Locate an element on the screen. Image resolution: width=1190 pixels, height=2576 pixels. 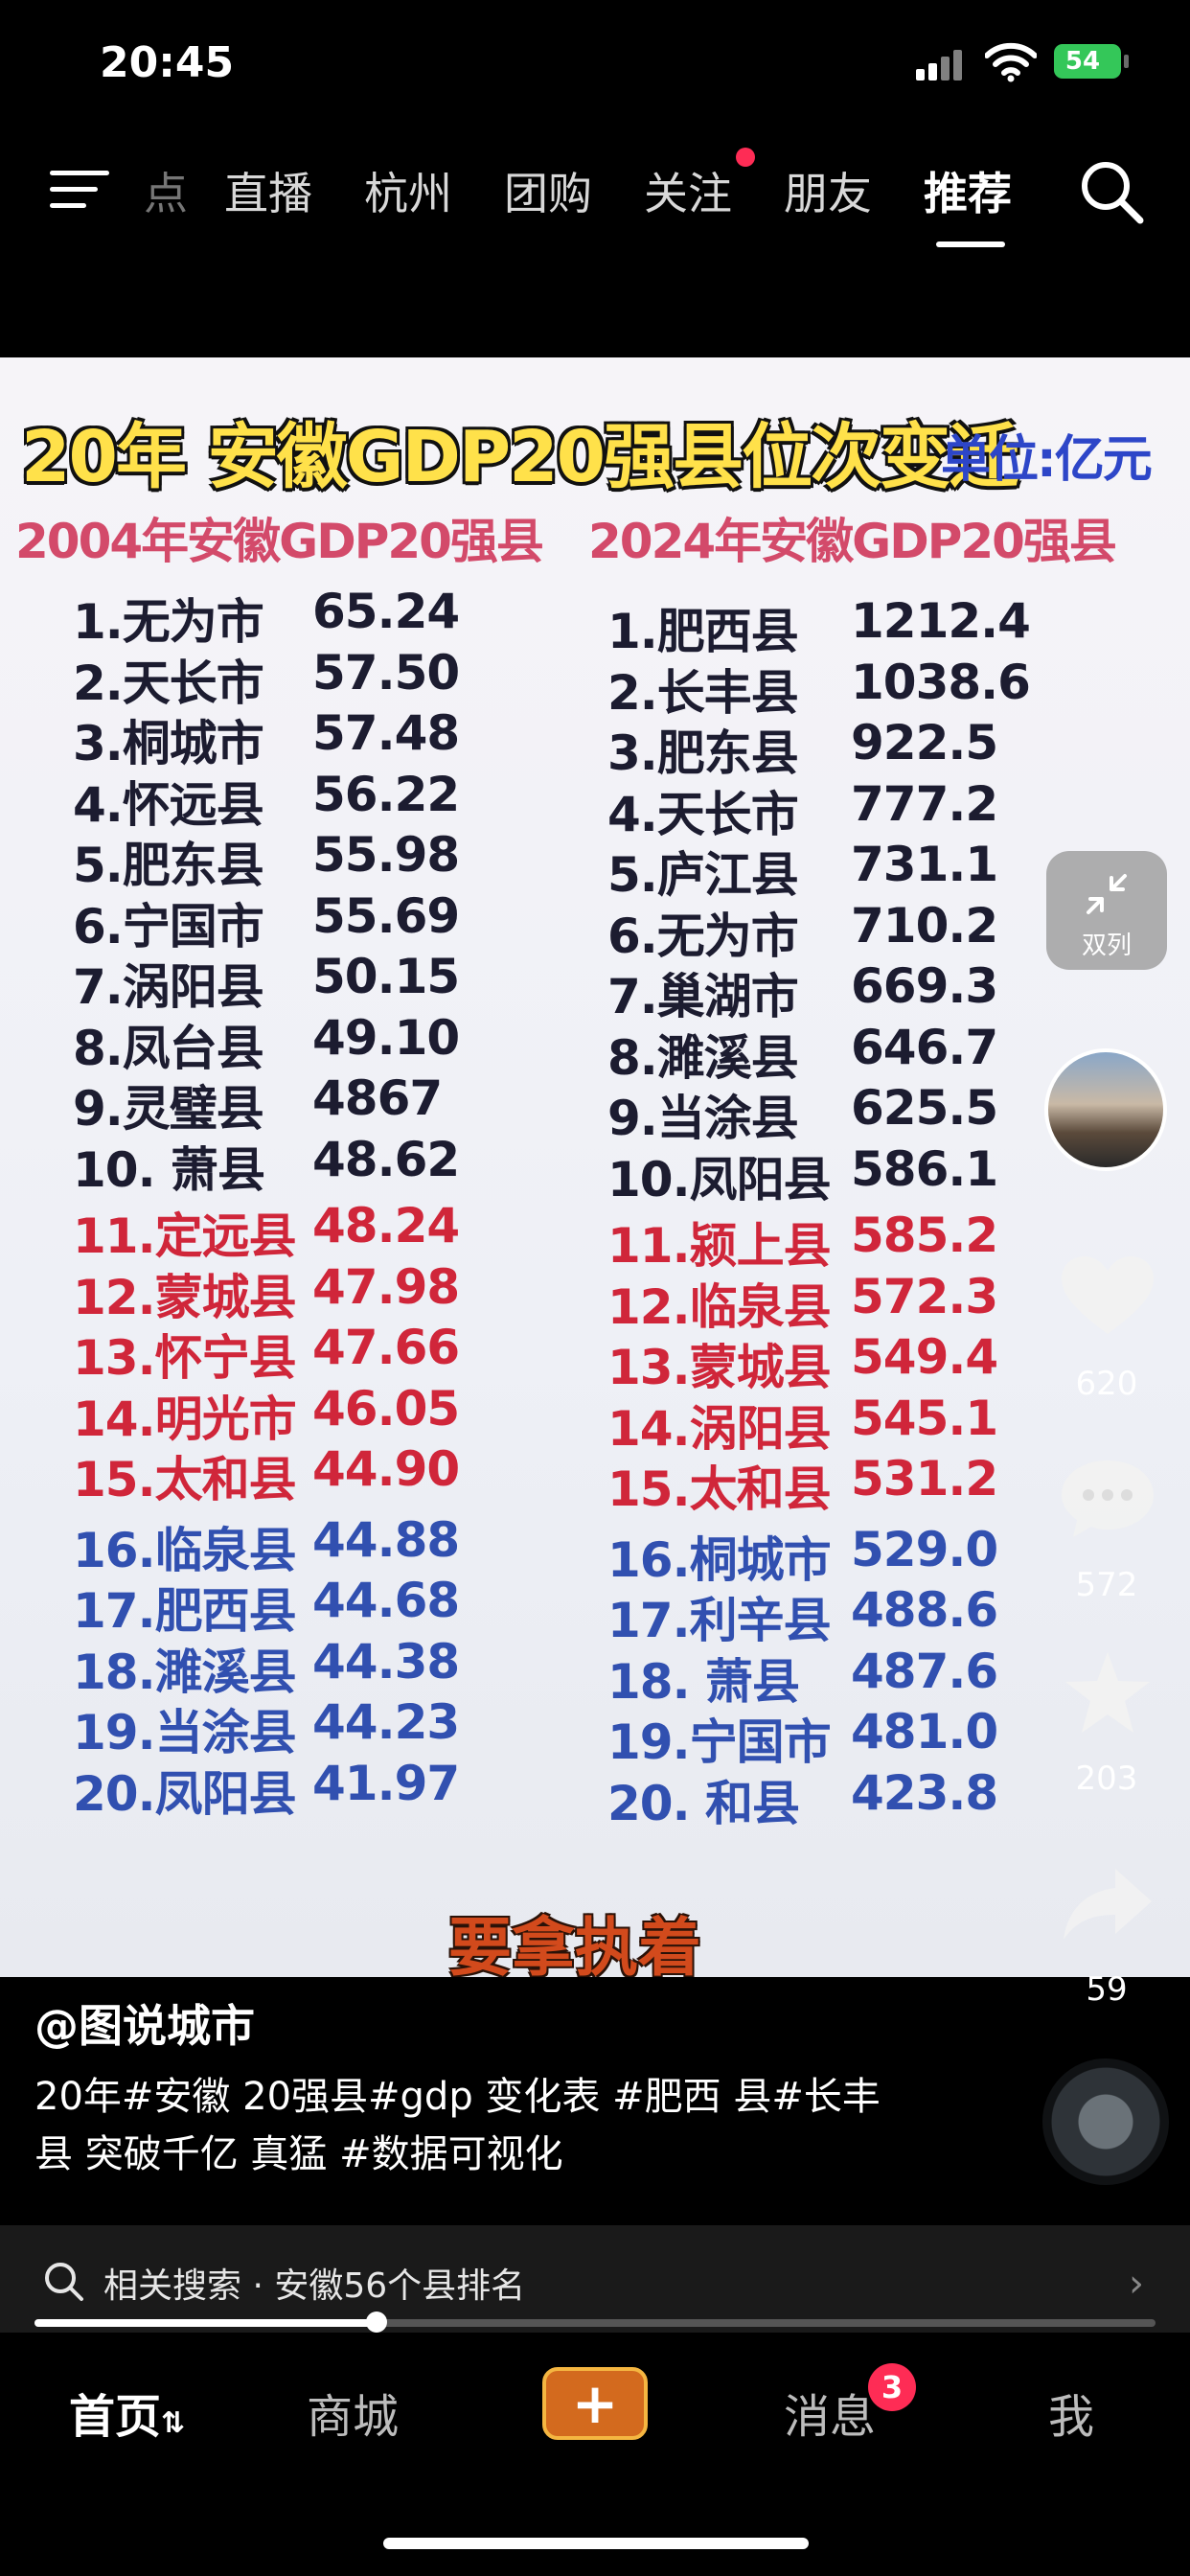
share-icon is located at coordinates (1107, 1906).